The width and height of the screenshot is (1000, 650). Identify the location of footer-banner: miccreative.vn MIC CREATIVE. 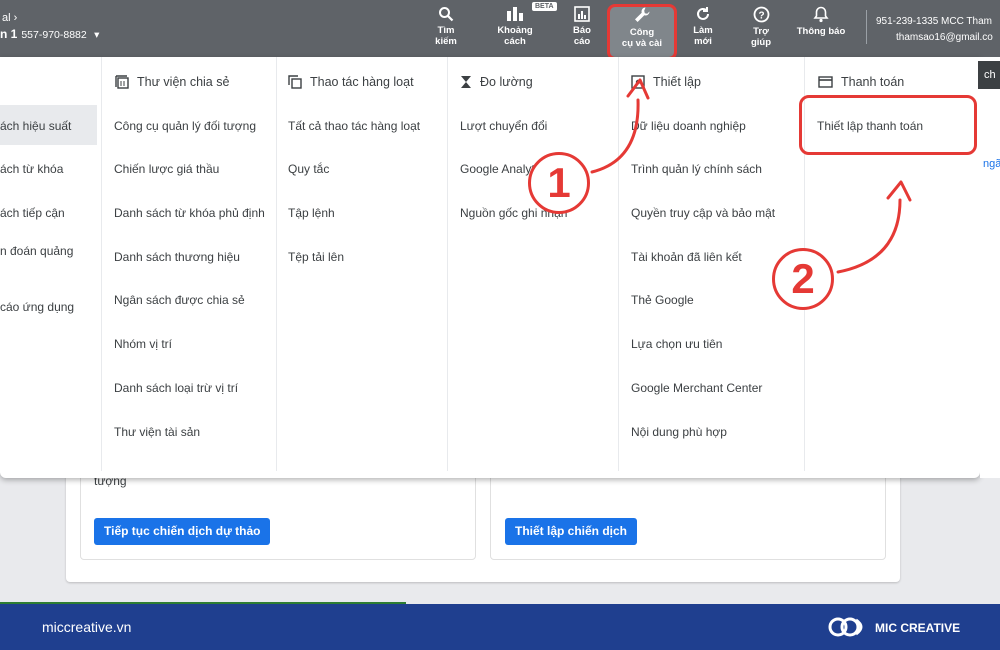
(500, 627).